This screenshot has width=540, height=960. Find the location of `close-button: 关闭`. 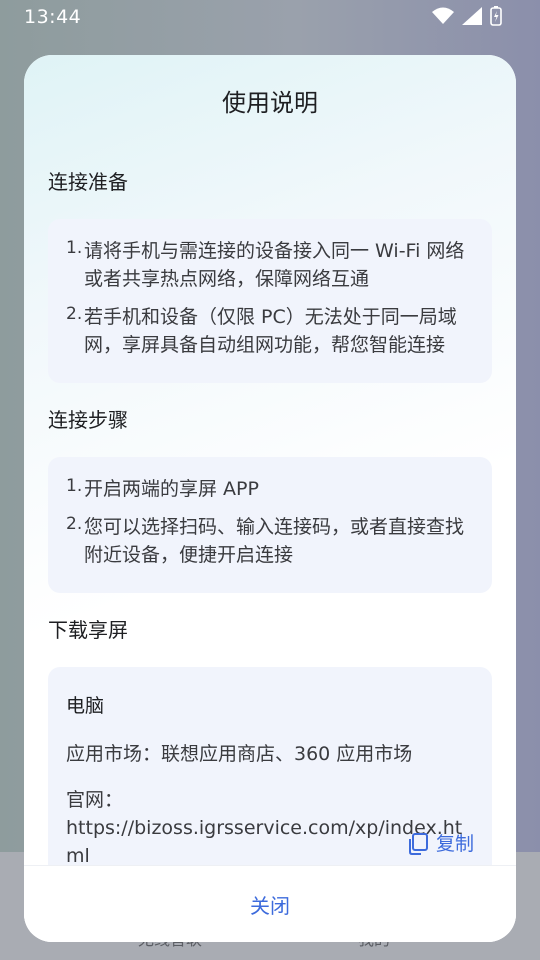

close-button: 关闭 is located at coordinates (270, 904).